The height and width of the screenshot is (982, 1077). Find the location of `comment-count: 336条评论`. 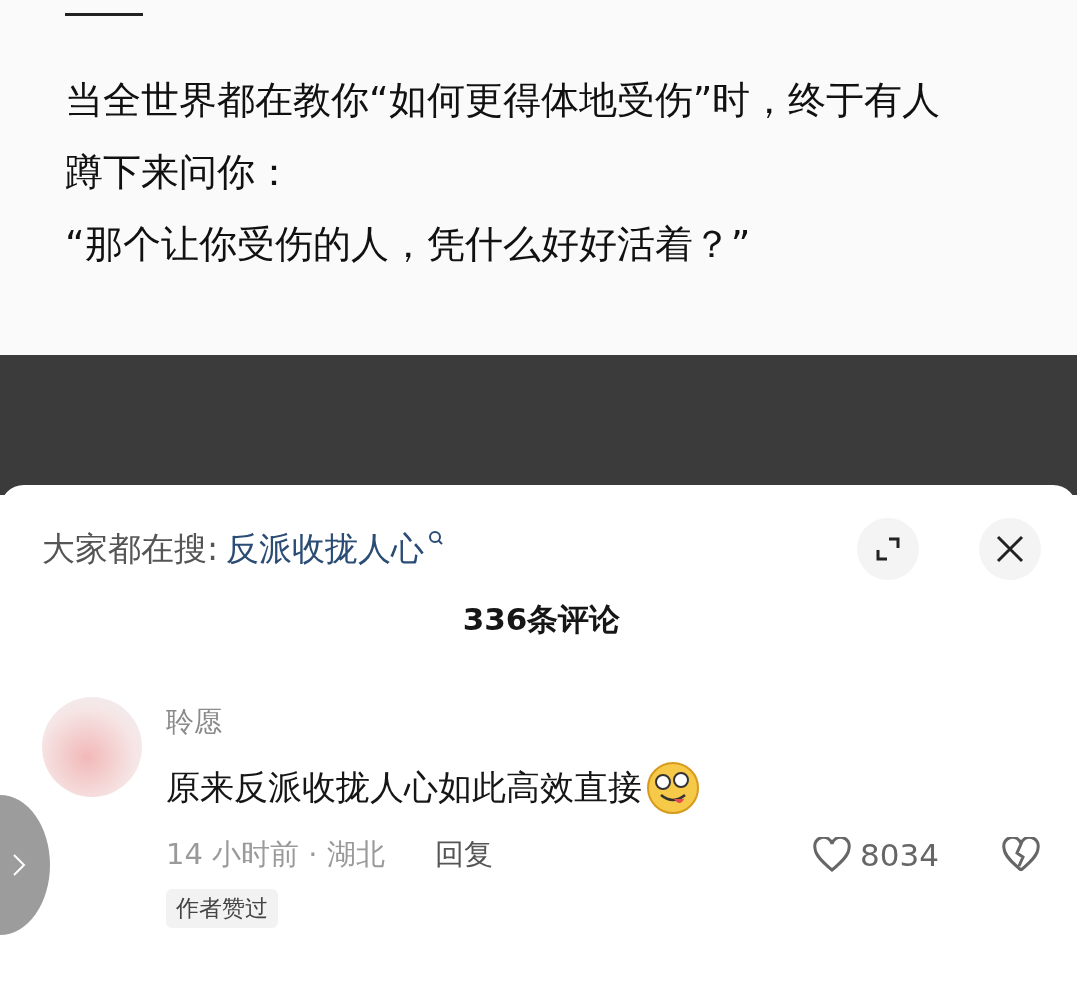

comment-count: 336条评论 is located at coordinates (541, 619).